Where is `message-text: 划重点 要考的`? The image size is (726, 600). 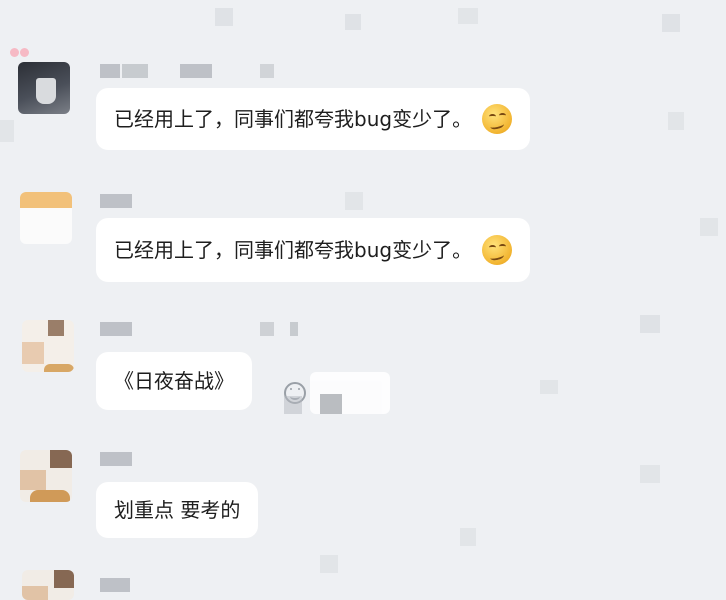 message-text: 划重点 要考的 is located at coordinates (177, 510).